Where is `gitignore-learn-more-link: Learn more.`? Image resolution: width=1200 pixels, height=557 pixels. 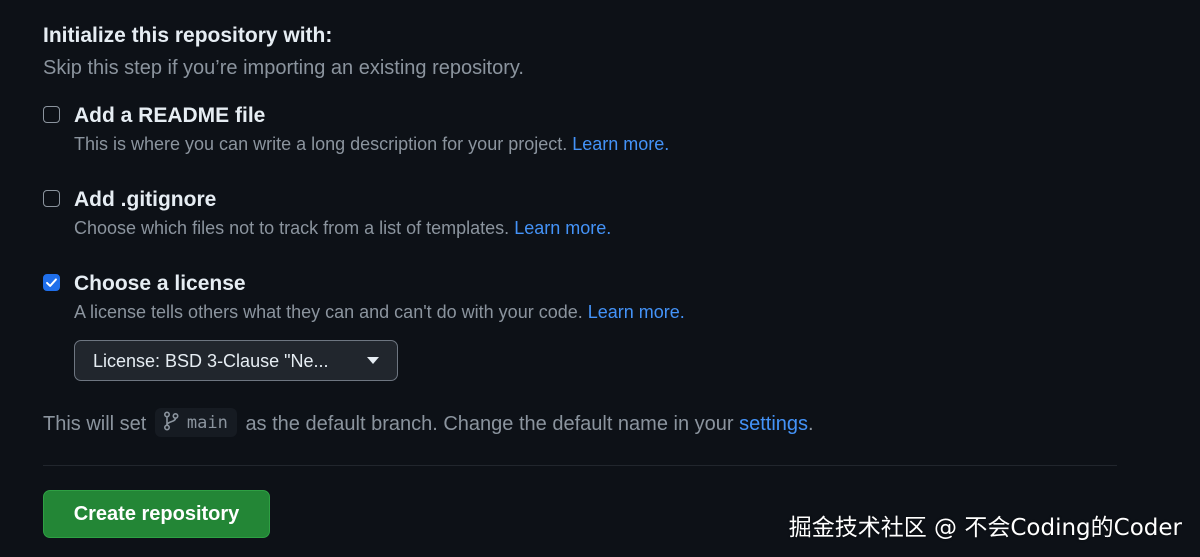 gitignore-learn-more-link: Learn more. is located at coordinates (562, 228).